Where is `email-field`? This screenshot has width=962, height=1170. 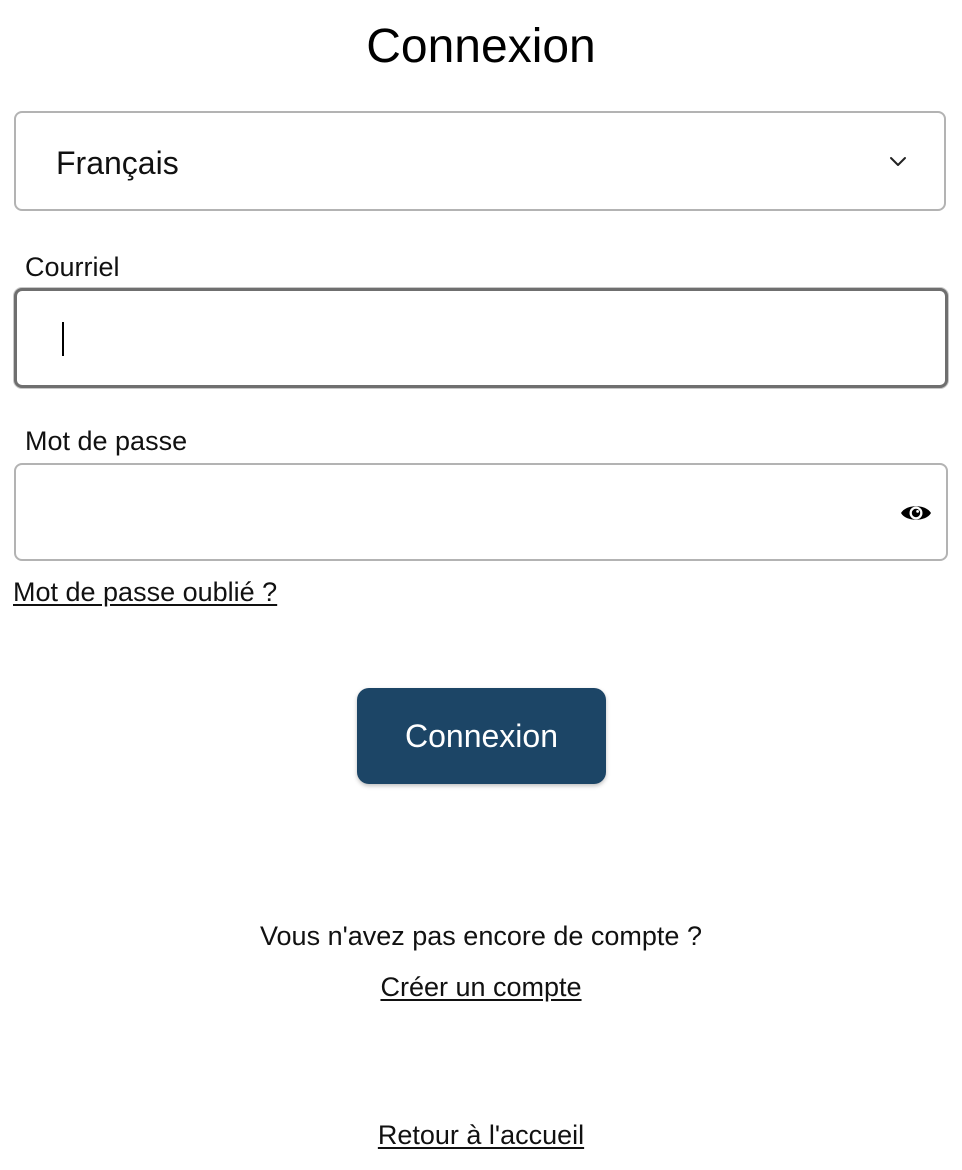
email-field is located at coordinates (481, 338).